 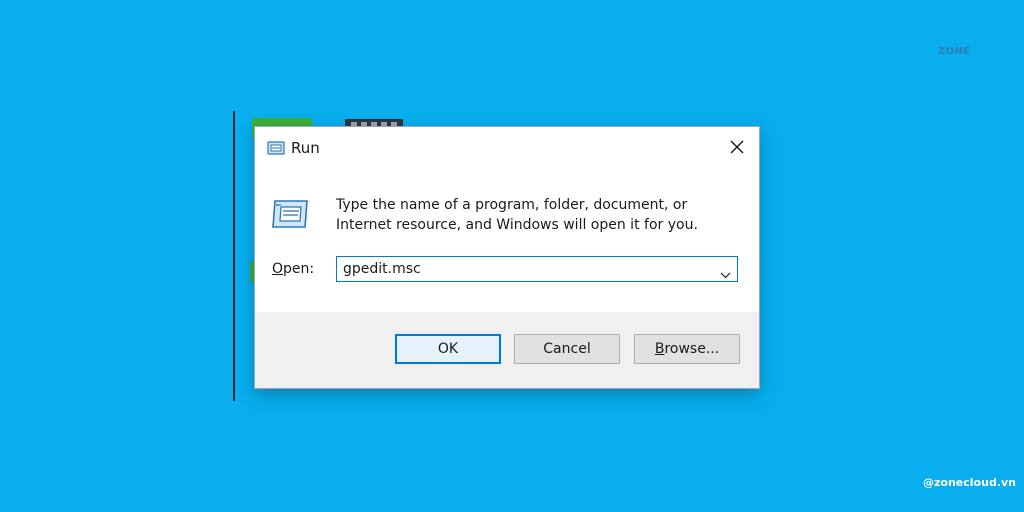 I want to click on close-icon, so click(x=737, y=147).